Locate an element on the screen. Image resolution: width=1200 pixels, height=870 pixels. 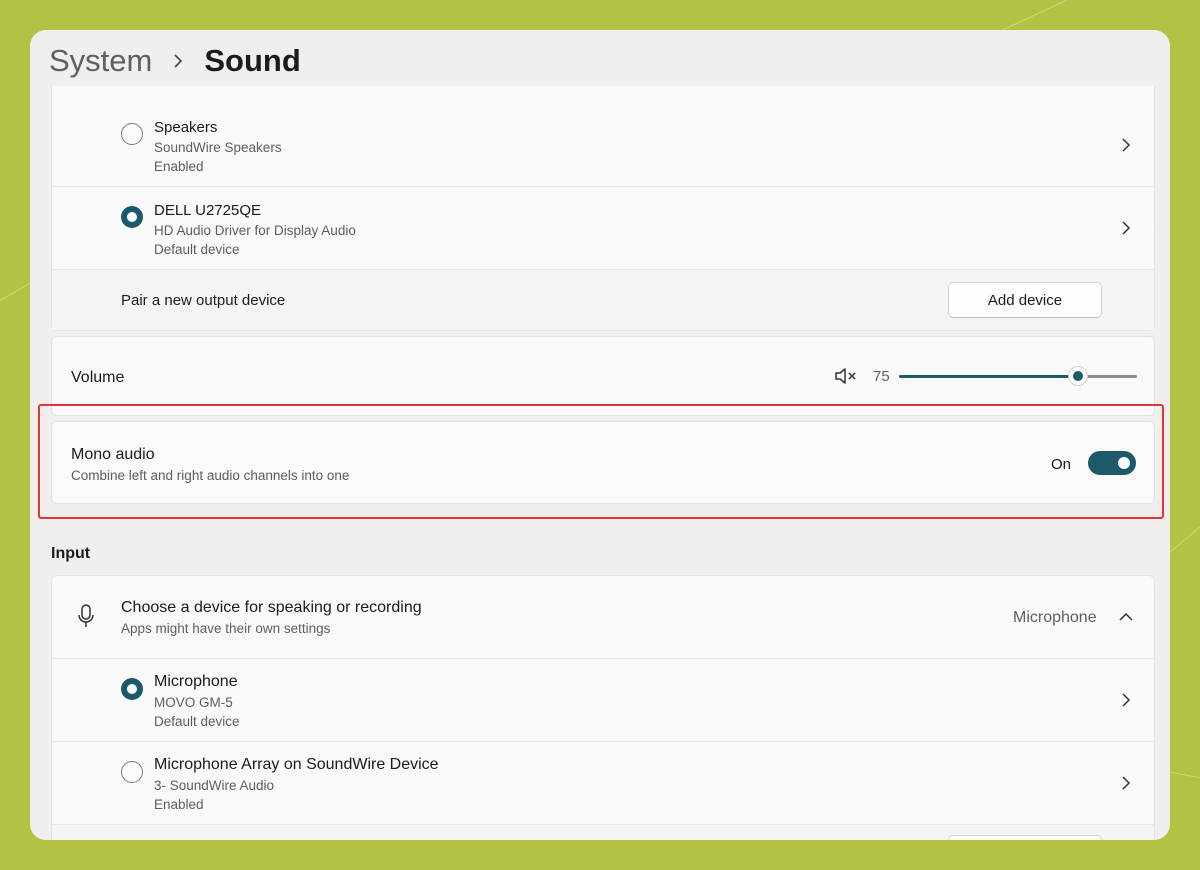
device-name: Microphone is located at coordinates (196, 681).